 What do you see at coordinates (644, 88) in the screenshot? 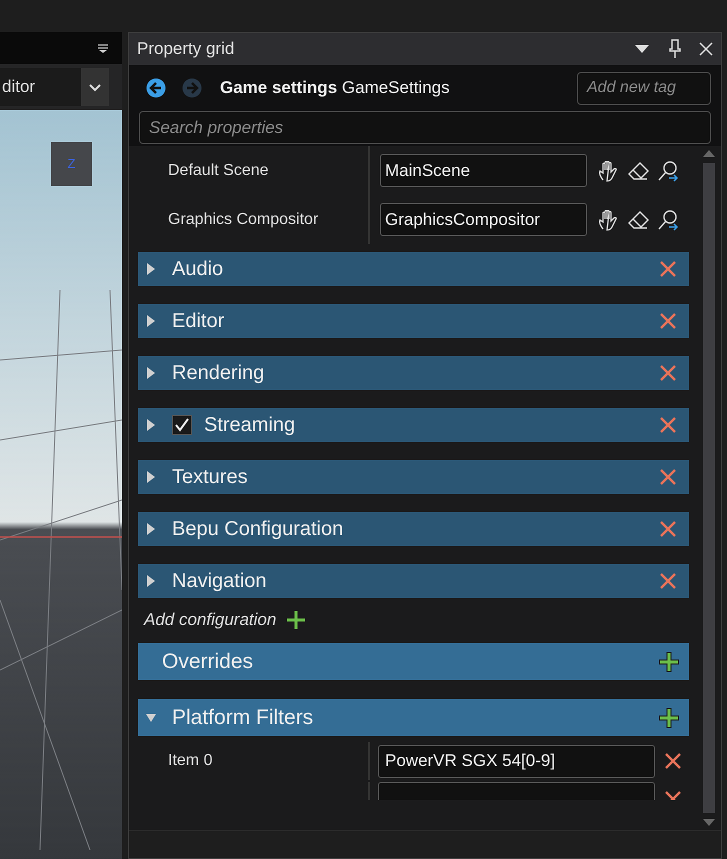
I see `tag-input: Add new tag` at bounding box center [644, 88].